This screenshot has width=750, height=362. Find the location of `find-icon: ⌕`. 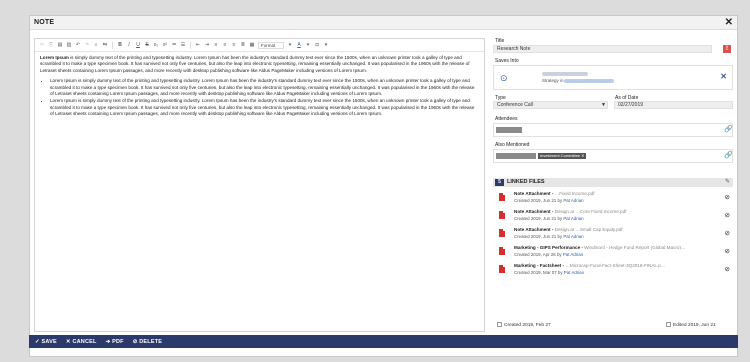

find-icon: ⌕ is located at coordinates (96, 45).